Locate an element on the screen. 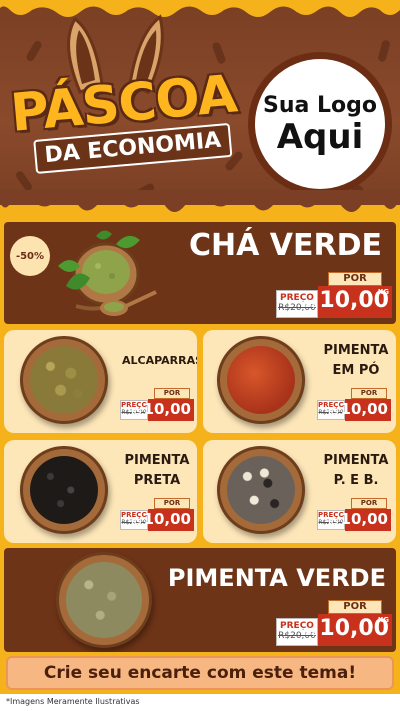 The width and height of the screenshot is (400, 711). product-card-pimenta-em-po: PIMENTA EM PÓ POR PREÇO R$20,00 R$ 10,00 is located at coordinates (299, 381).